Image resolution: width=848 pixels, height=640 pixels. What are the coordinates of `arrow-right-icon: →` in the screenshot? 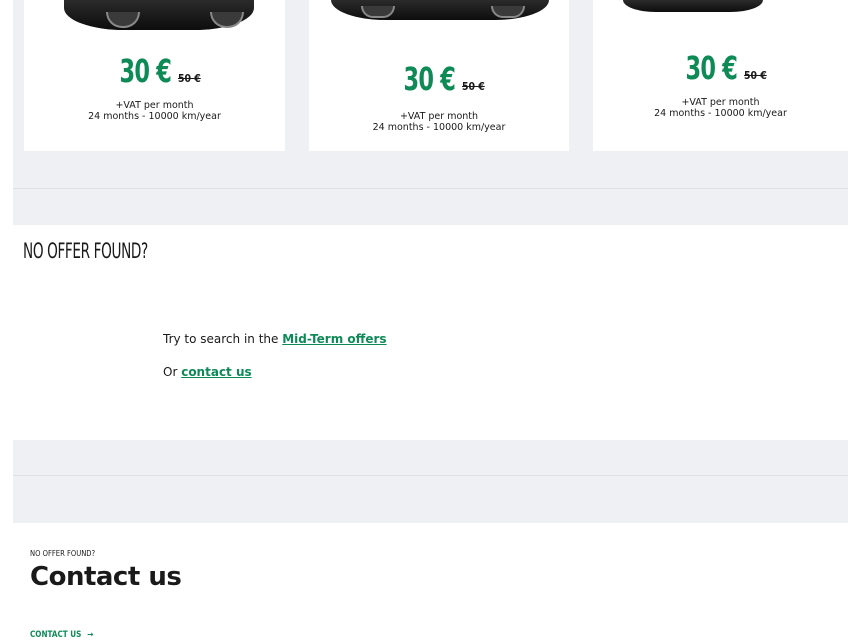 It's located at (90, 635).